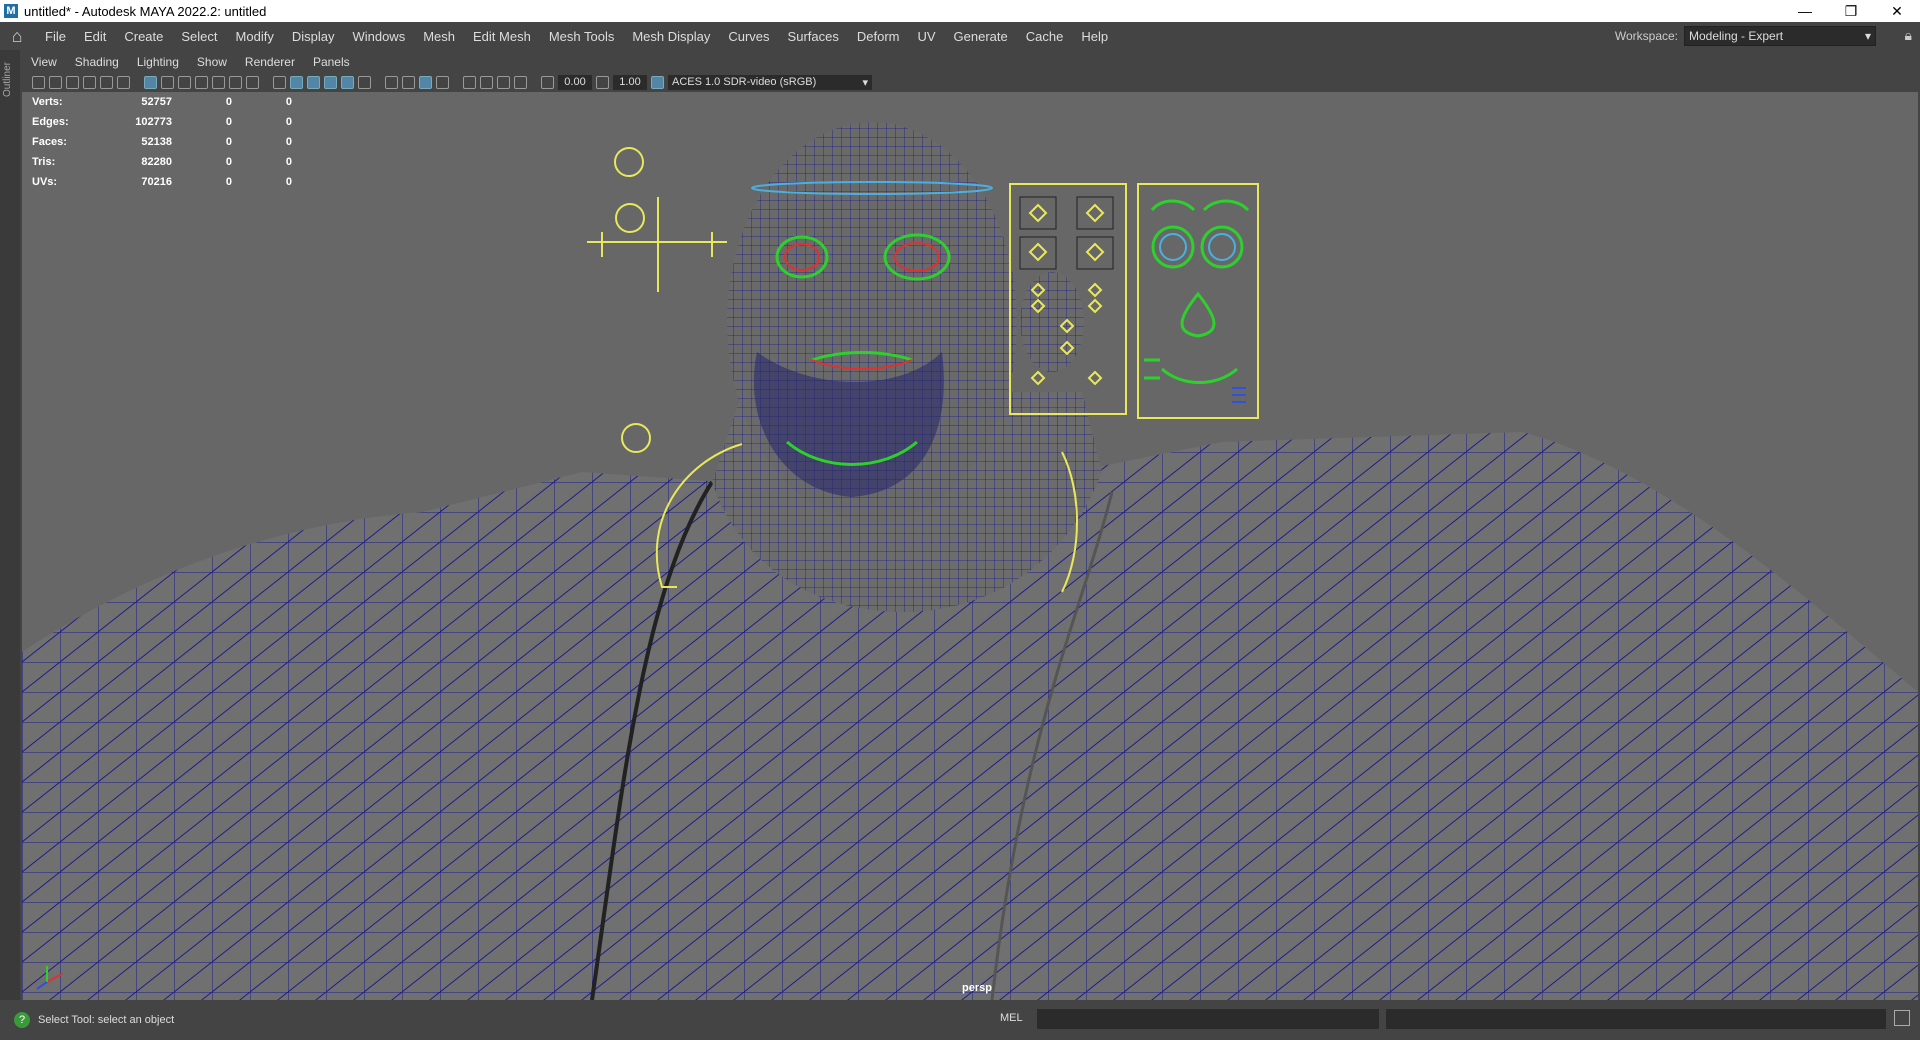 This screenshot has width=1920, height=1040. Describe the element at coordinates (1908, 35) in the screenshot. I see `lock-icon: 🔒︎` at that location.